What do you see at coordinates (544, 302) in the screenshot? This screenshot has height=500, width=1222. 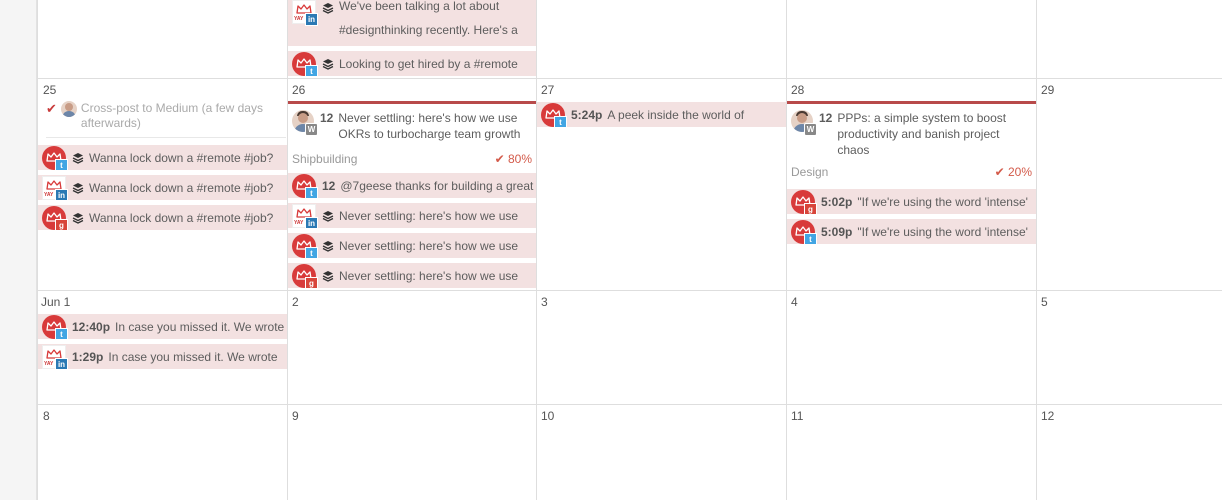 I see `day-number: 3` at bounding box center [544, 302].